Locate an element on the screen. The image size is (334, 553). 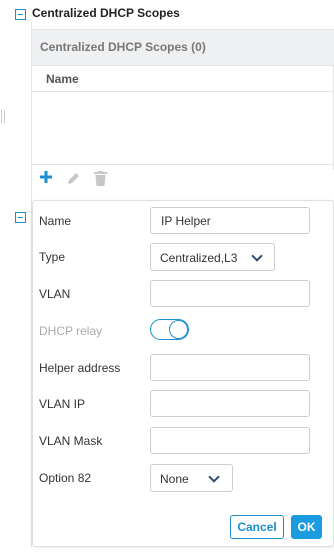
pencil-icon is located at coordinates (73, 180).